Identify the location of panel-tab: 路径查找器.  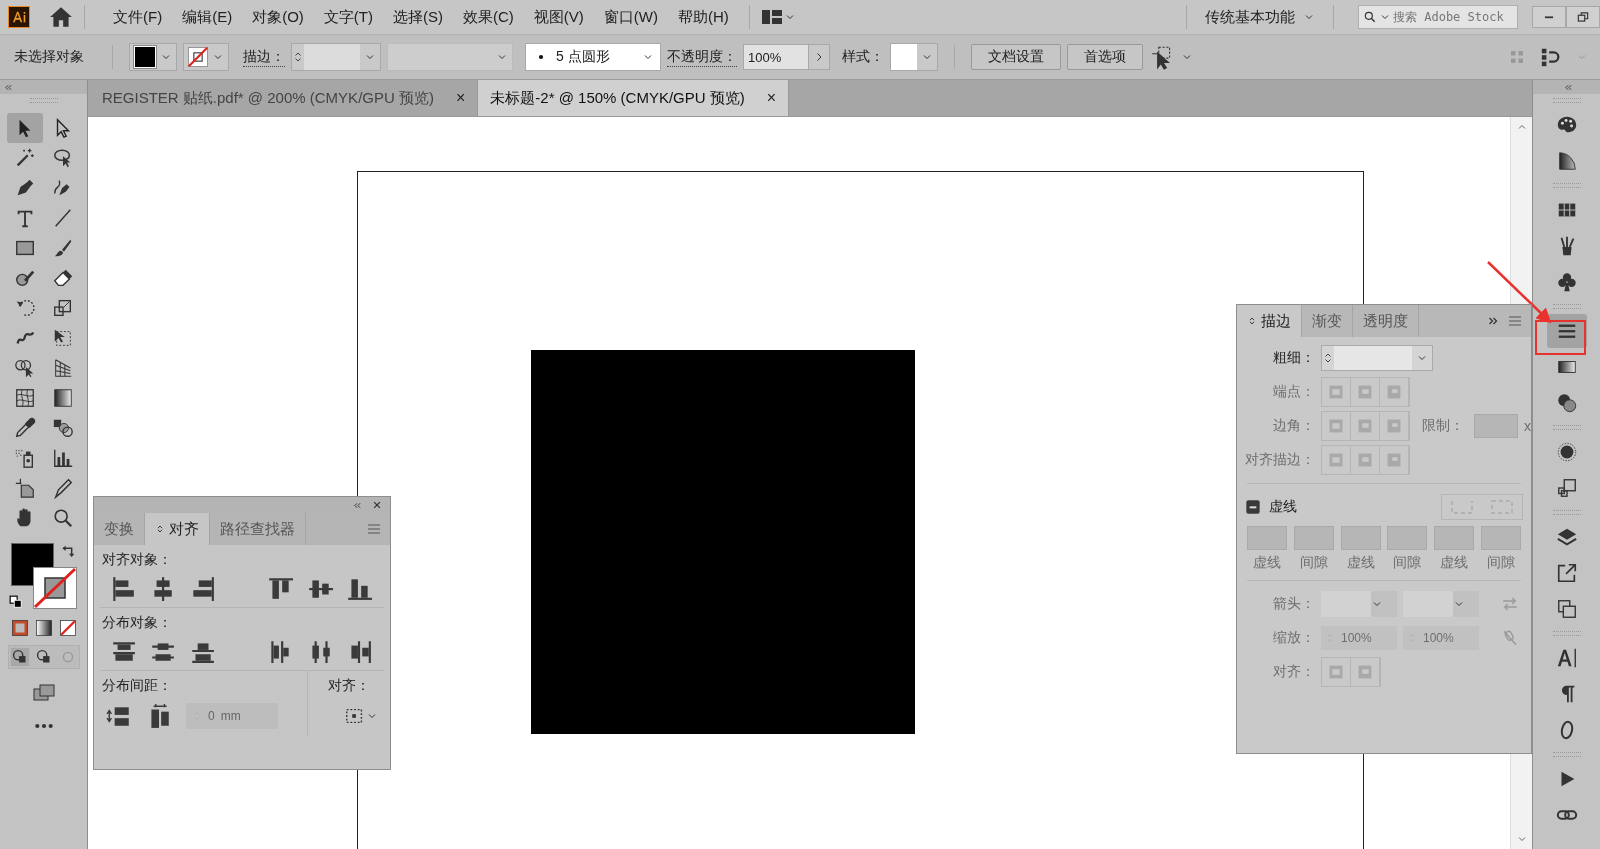
(258, 529).